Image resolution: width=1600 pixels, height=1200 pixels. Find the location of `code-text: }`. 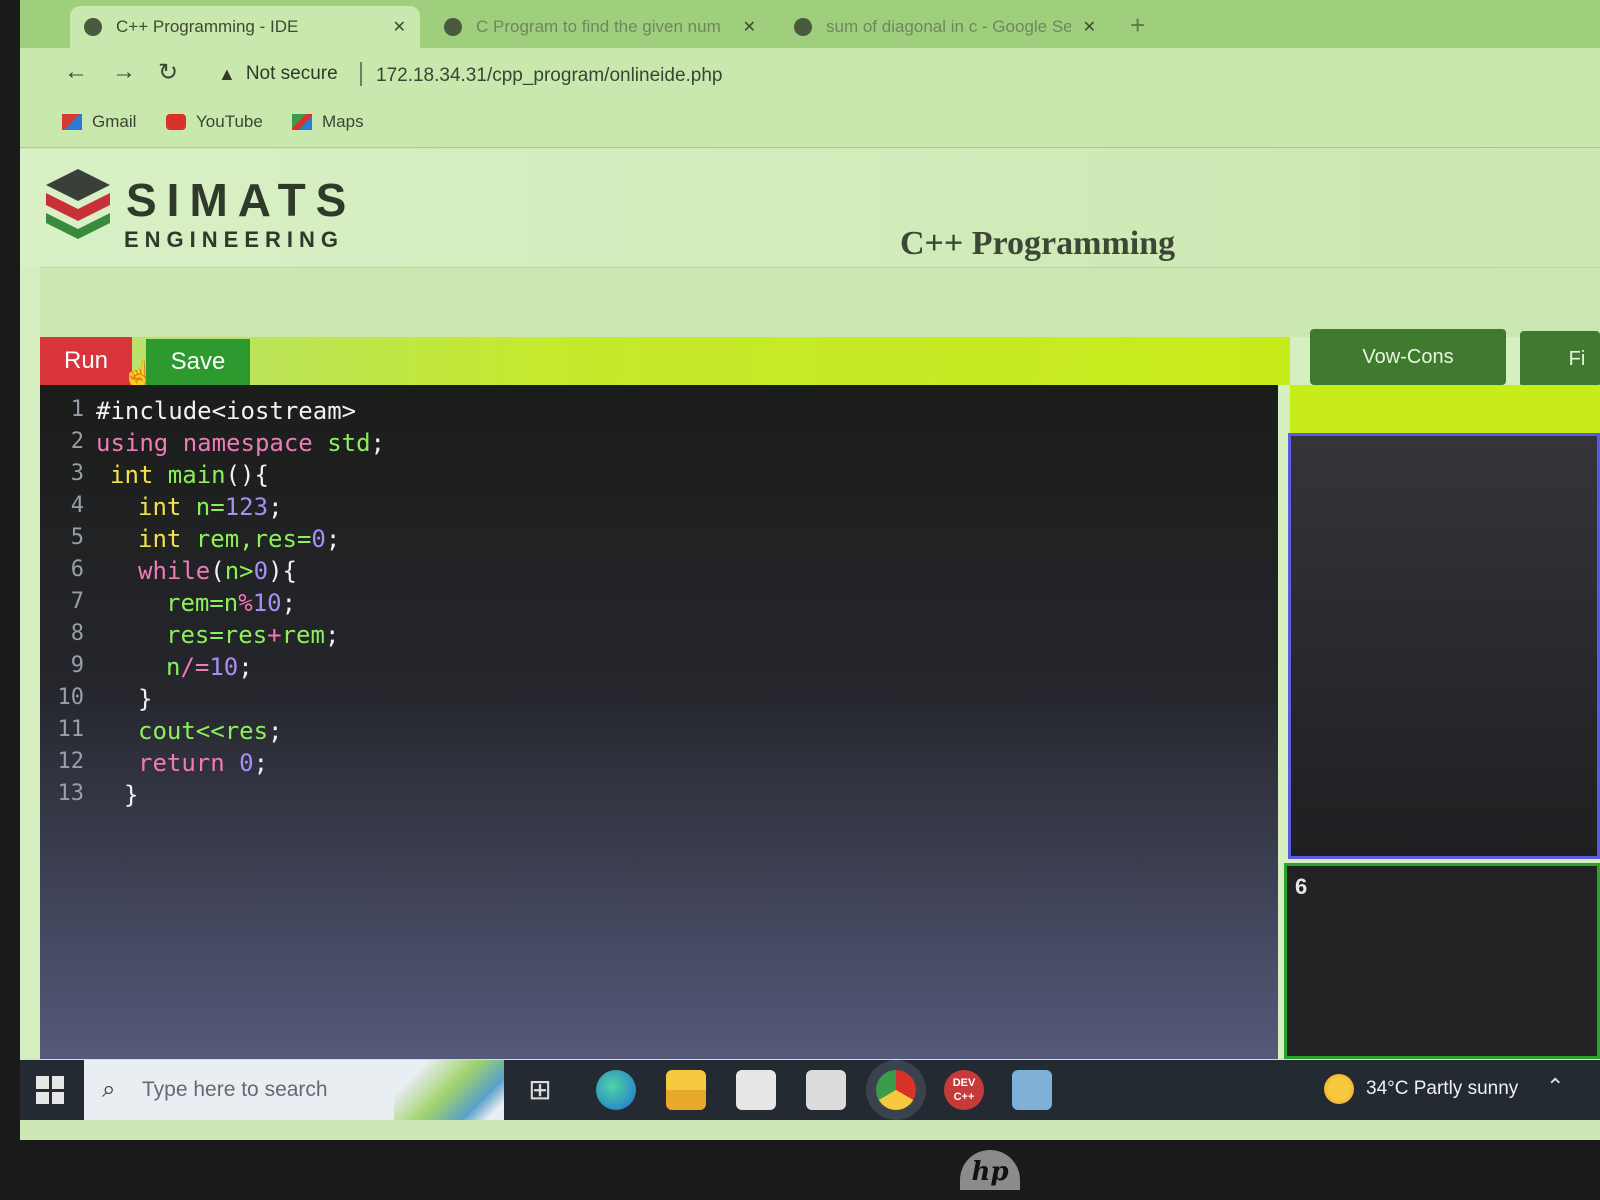

code-text: } is located at coordinates (131, 795).